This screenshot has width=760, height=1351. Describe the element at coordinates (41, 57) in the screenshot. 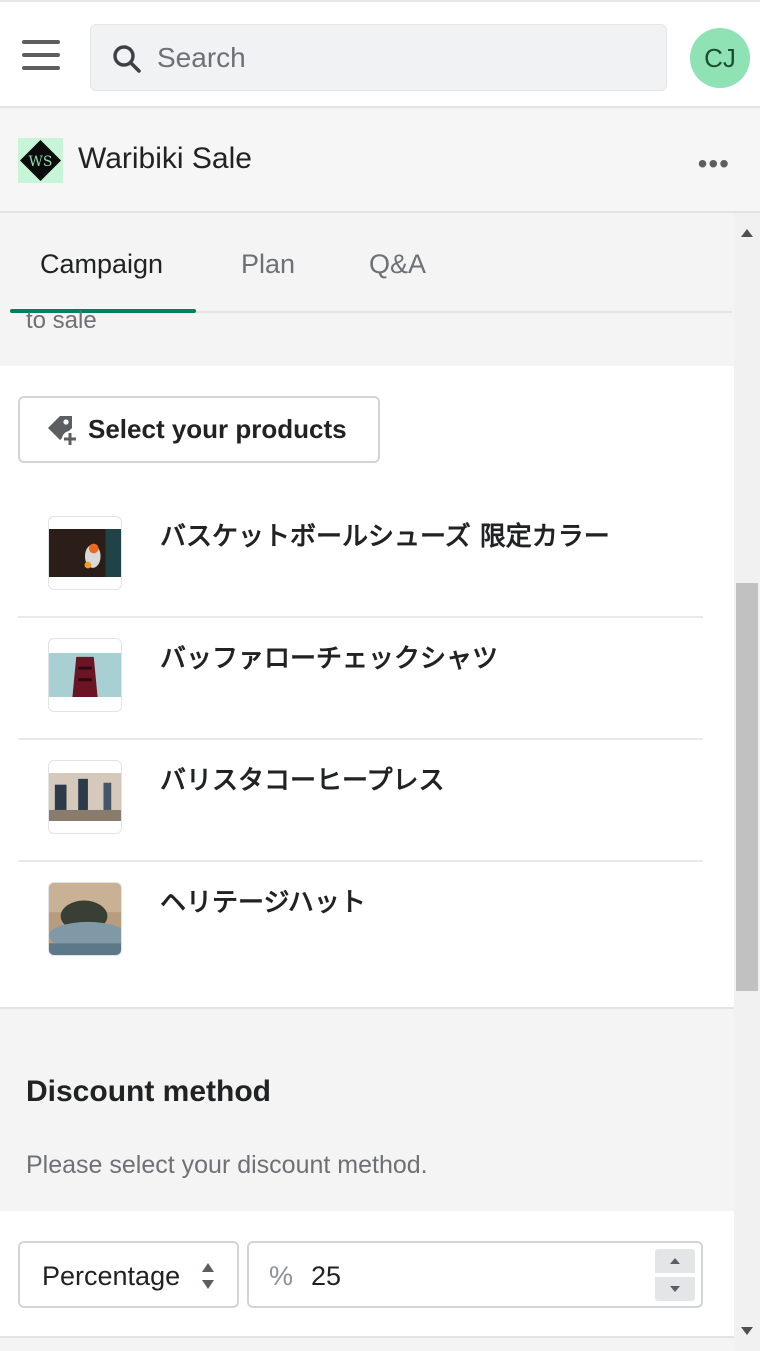

I see `menu-icon` at that location.